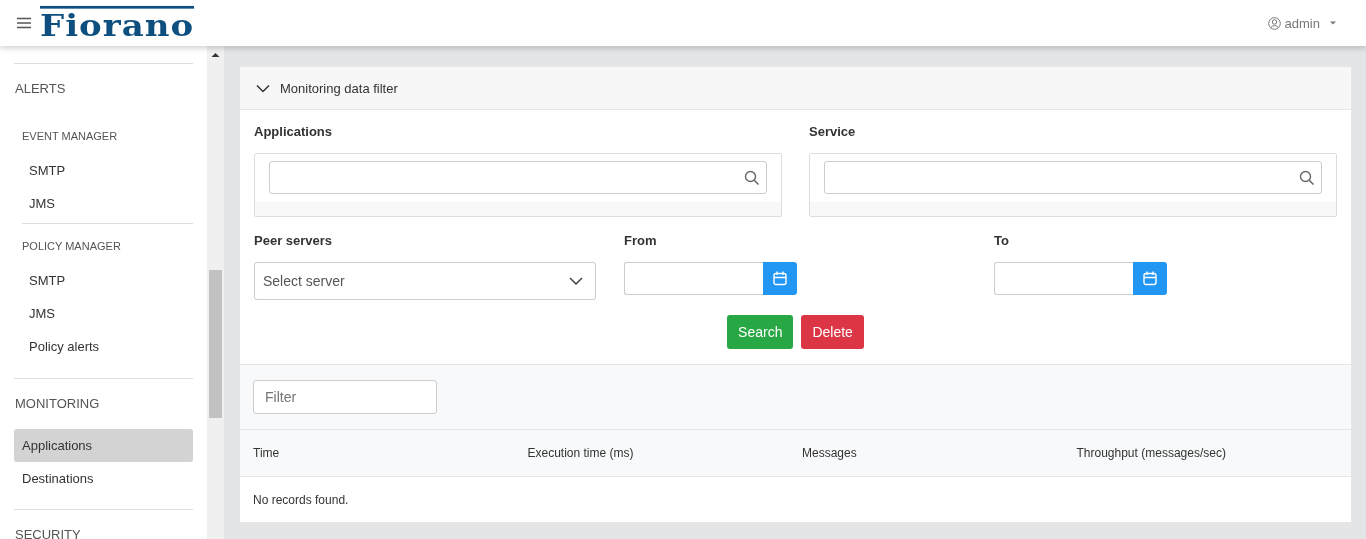 The width and height of the screenshot is (1366, 539). Describe the element at coordinates (1002, 240) in the screenshot. I see `field-label: To` at that location.